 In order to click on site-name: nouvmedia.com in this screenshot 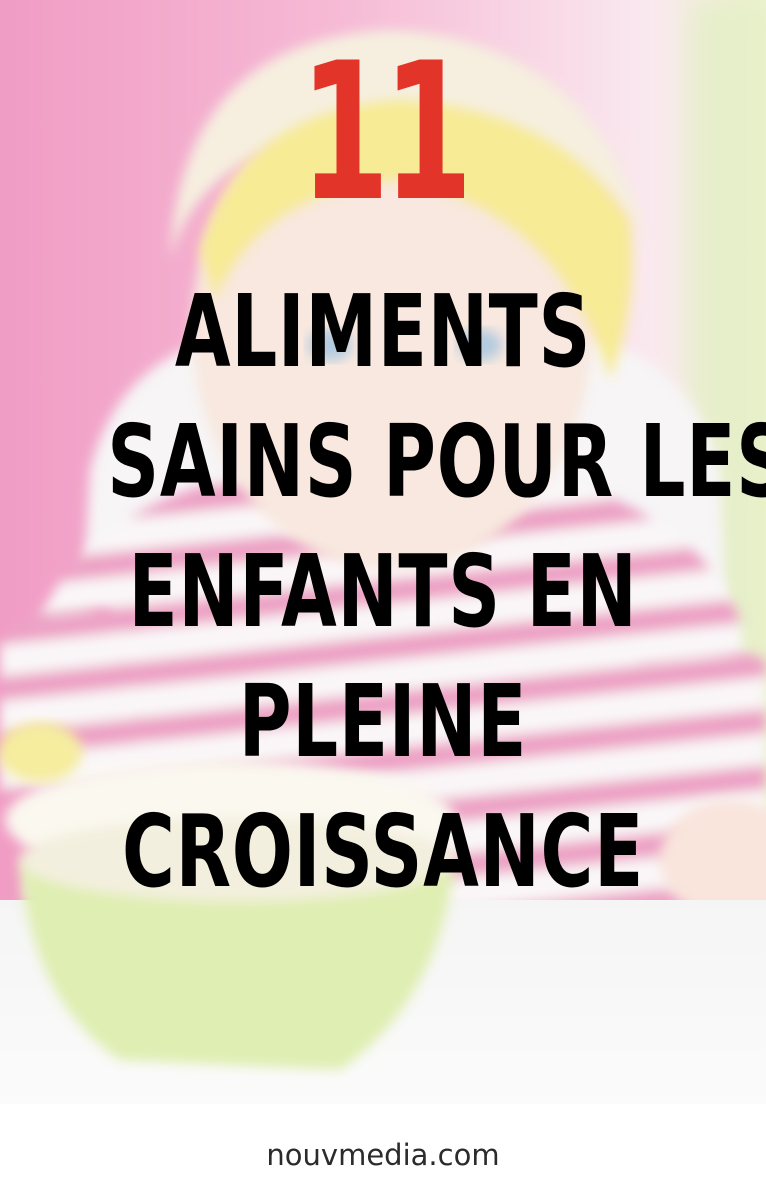, I will do `click(383, 1155)`.